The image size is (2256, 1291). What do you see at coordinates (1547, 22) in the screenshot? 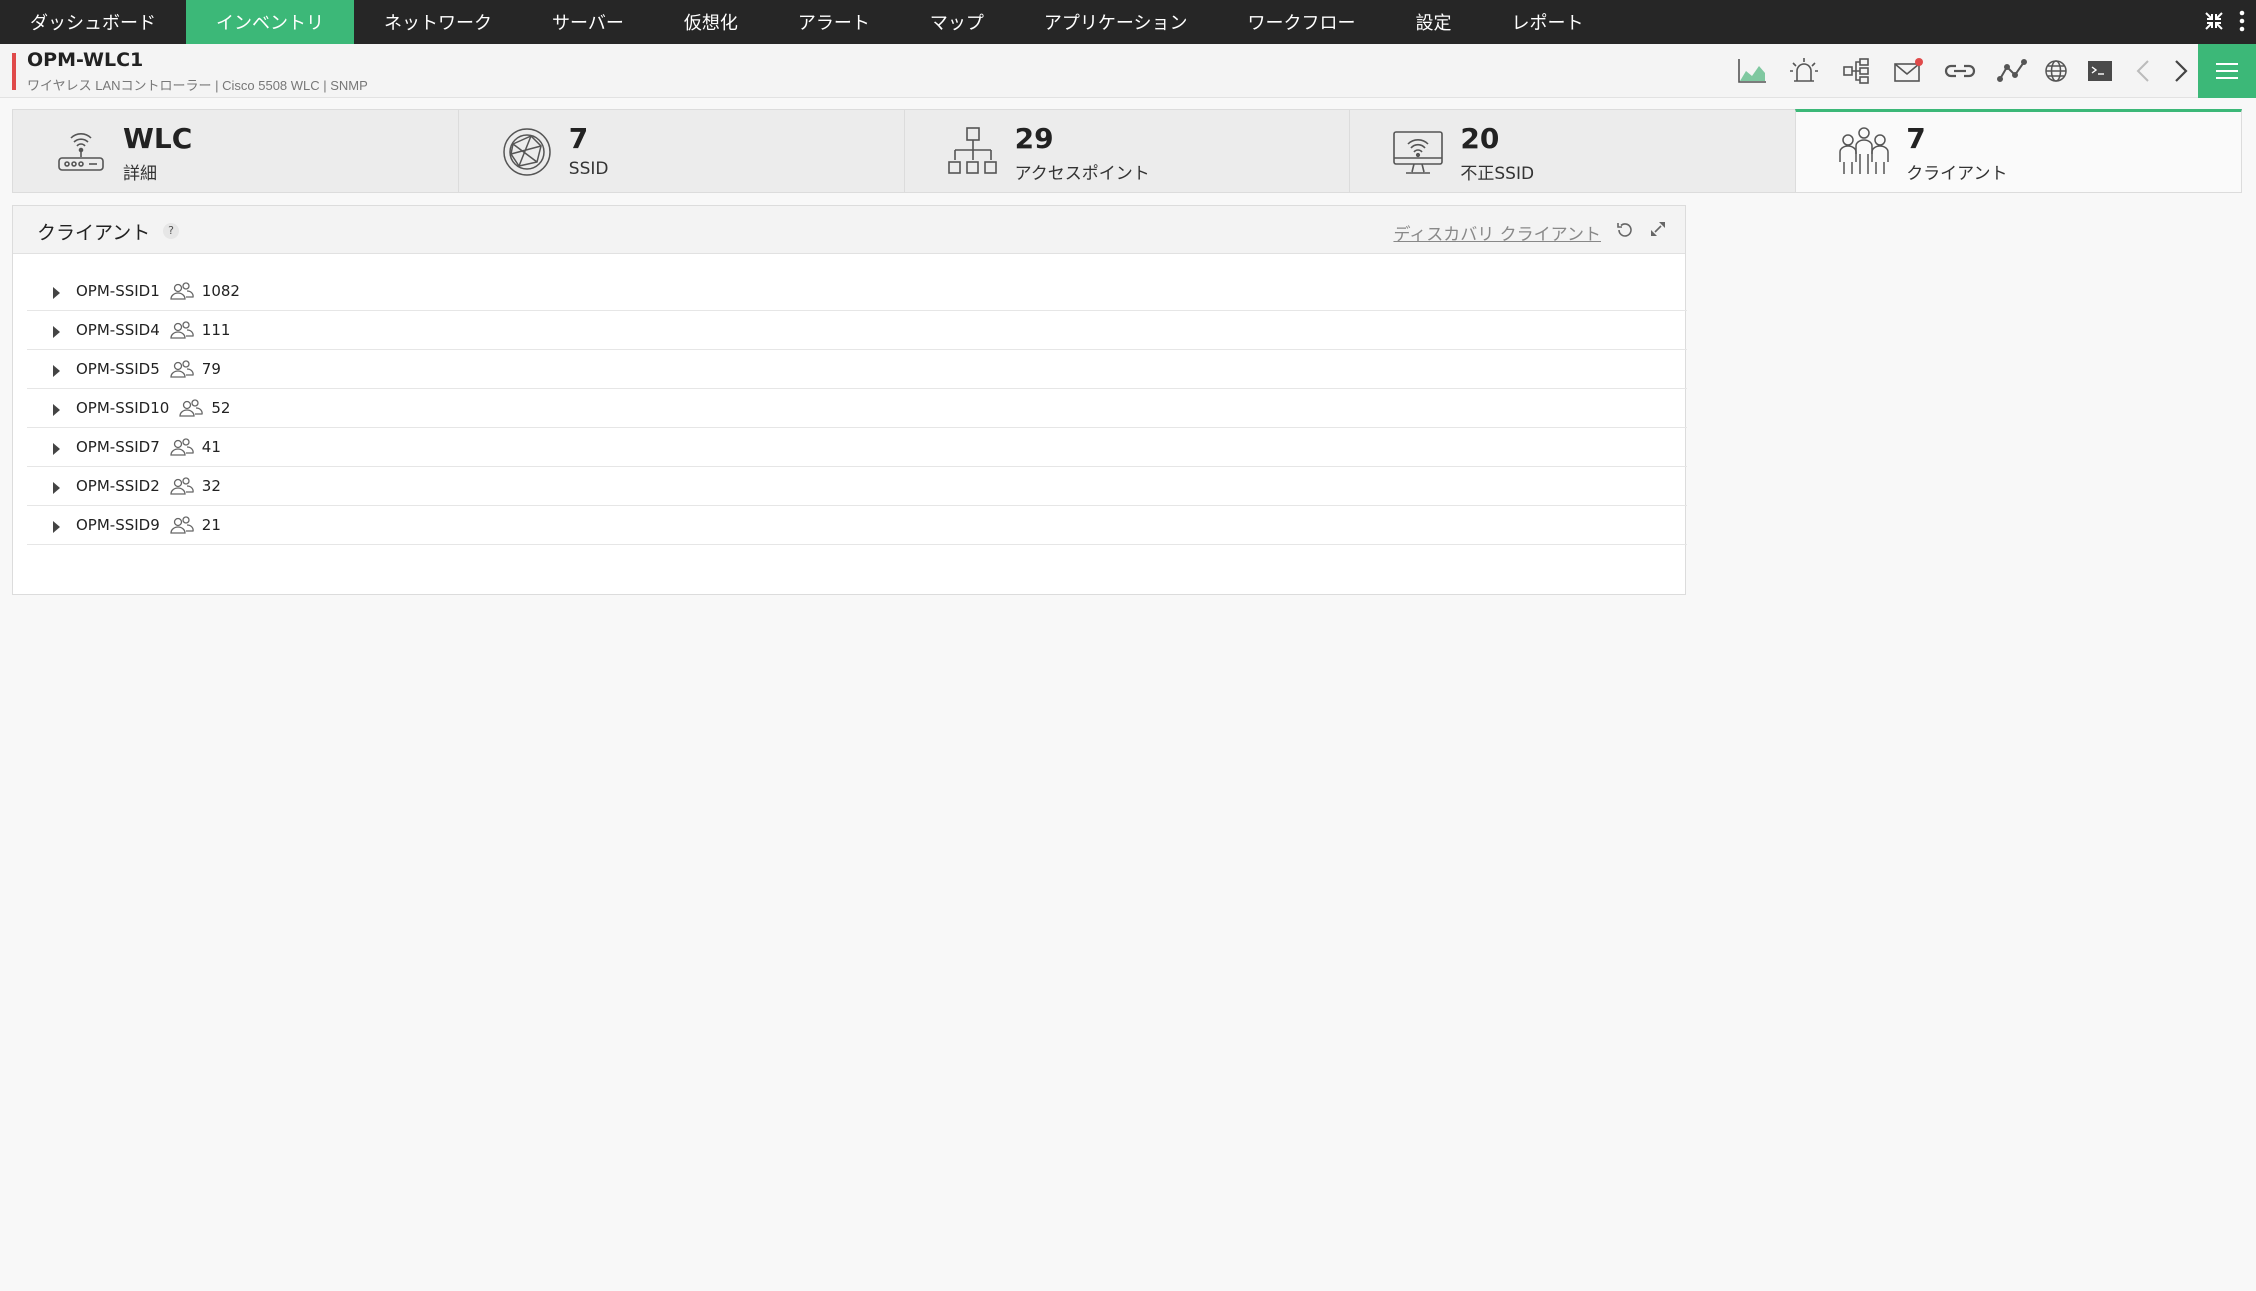
I see `tab-reports: レポート` at bounding box center [1547, 22].